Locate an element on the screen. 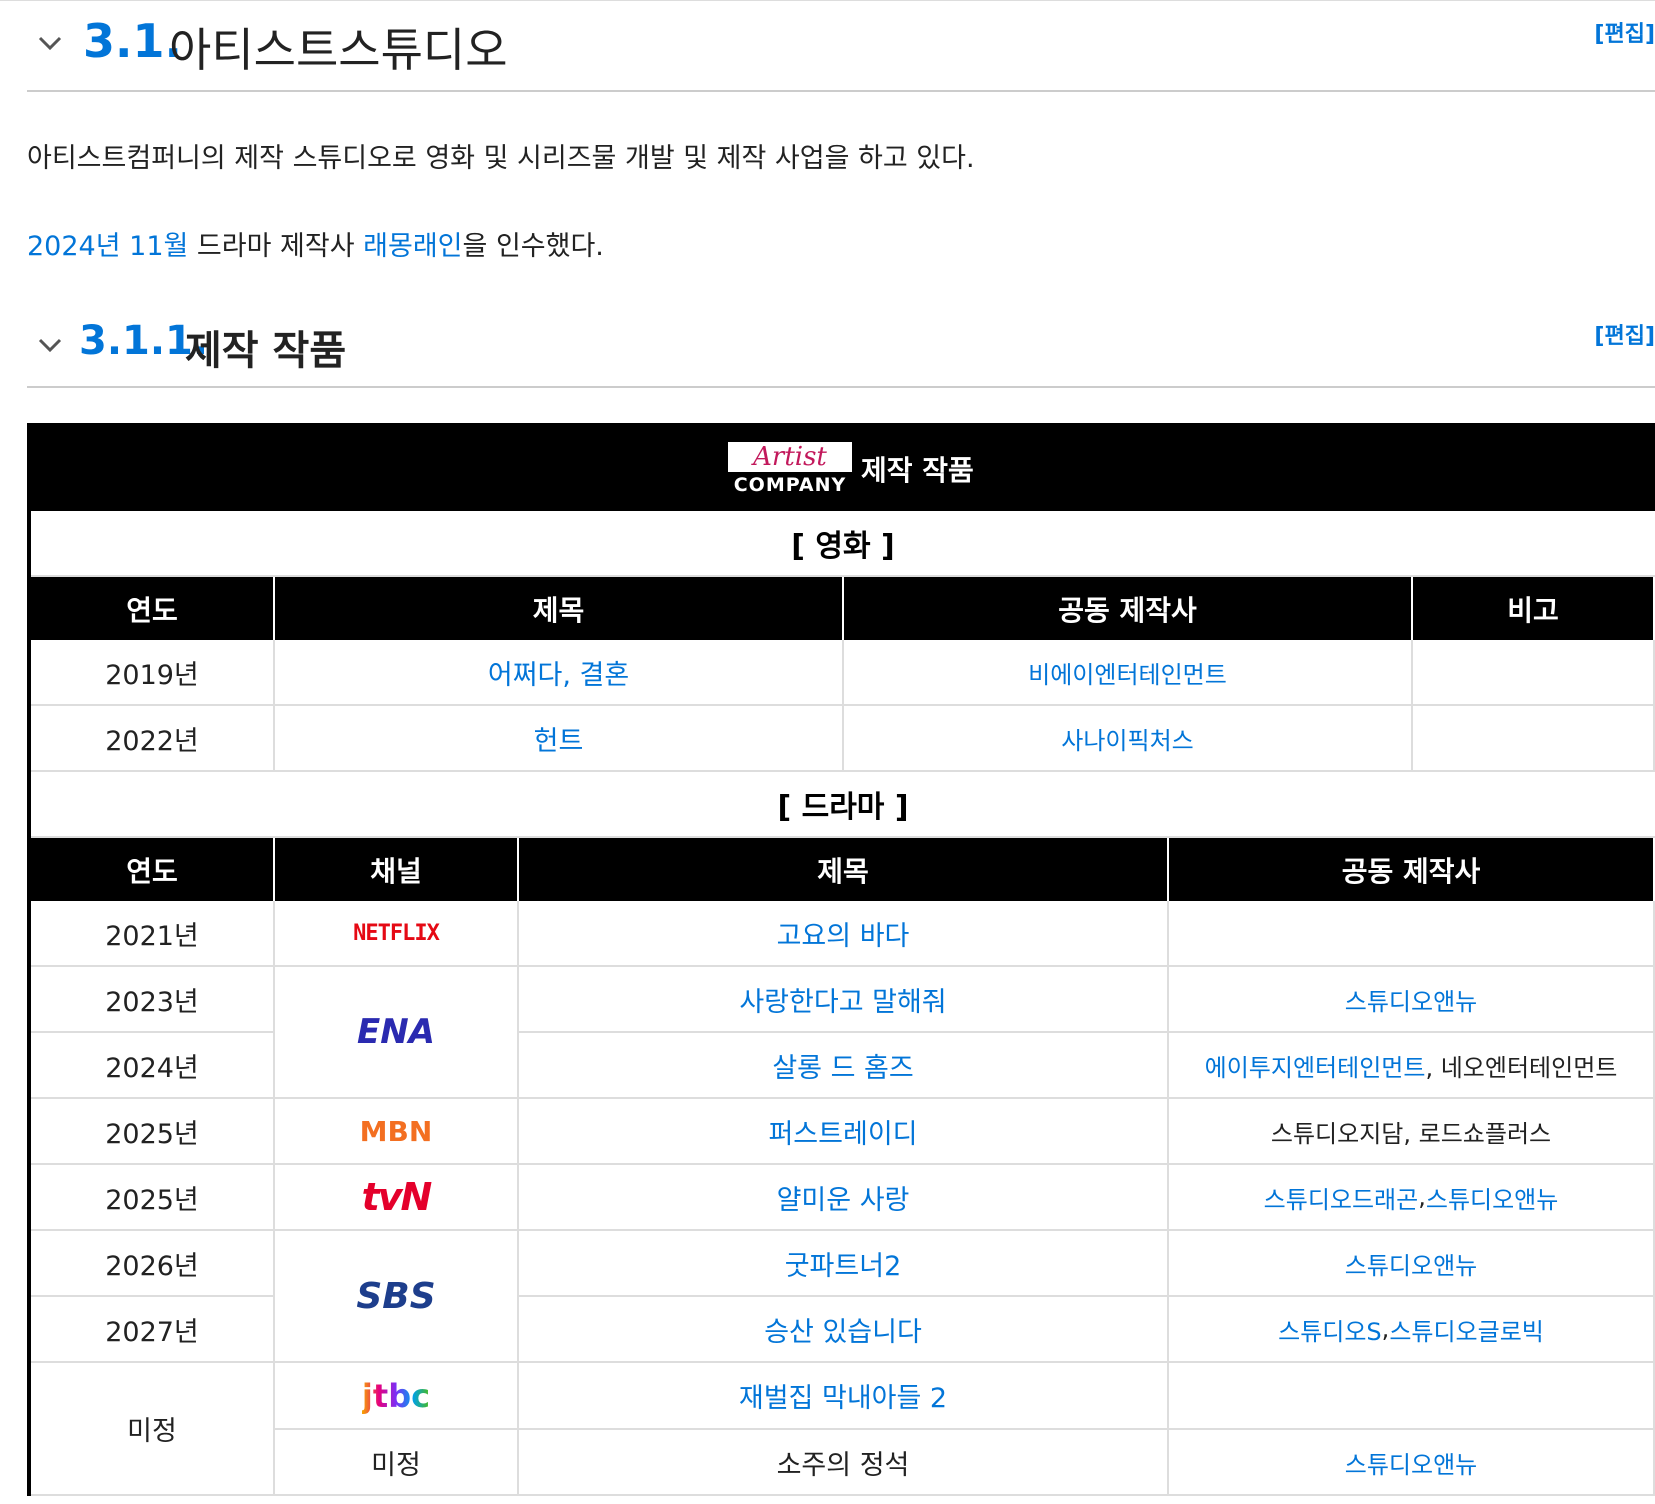 This screenshot has width=1655, height=1504. title-cell: 소주의 정석 is located at coordinates (844, 1463).